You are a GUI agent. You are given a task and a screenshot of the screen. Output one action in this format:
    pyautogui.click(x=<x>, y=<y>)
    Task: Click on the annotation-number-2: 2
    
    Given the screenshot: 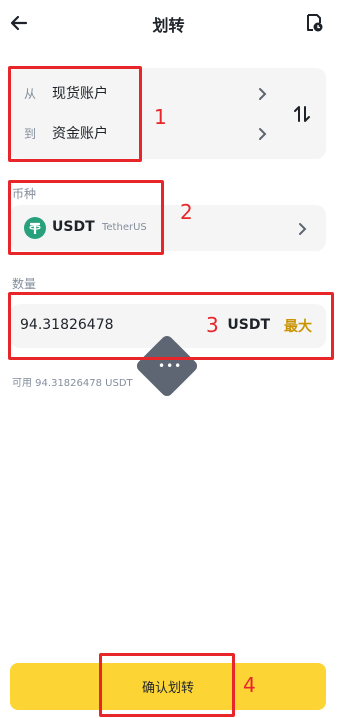 What is the action you would take?
    pyautogui.click(x=186, y=212)
    